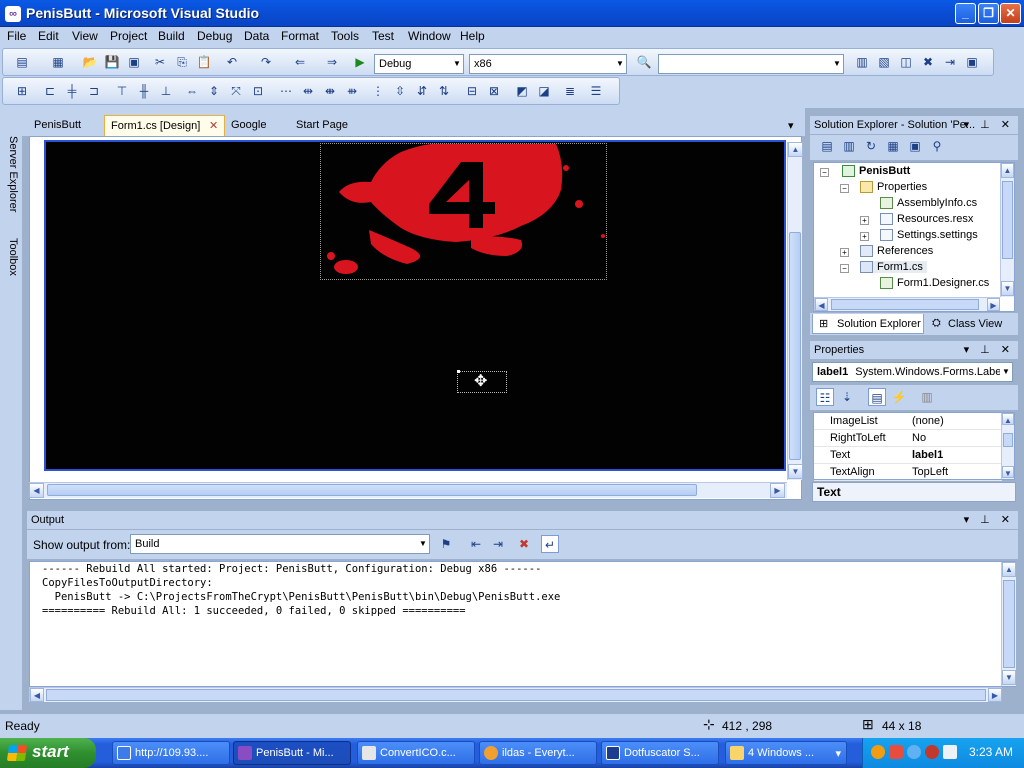  Describe the element at coordinates (751, 64) in the screenshot. I see `find-combo: ▼` at that location.